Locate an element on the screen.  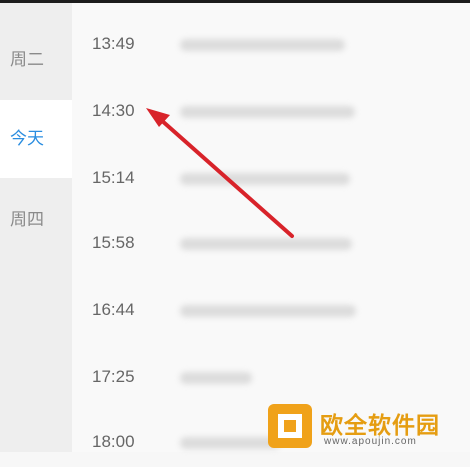
list-item: 15:58 is located at coordinates (271, 243).